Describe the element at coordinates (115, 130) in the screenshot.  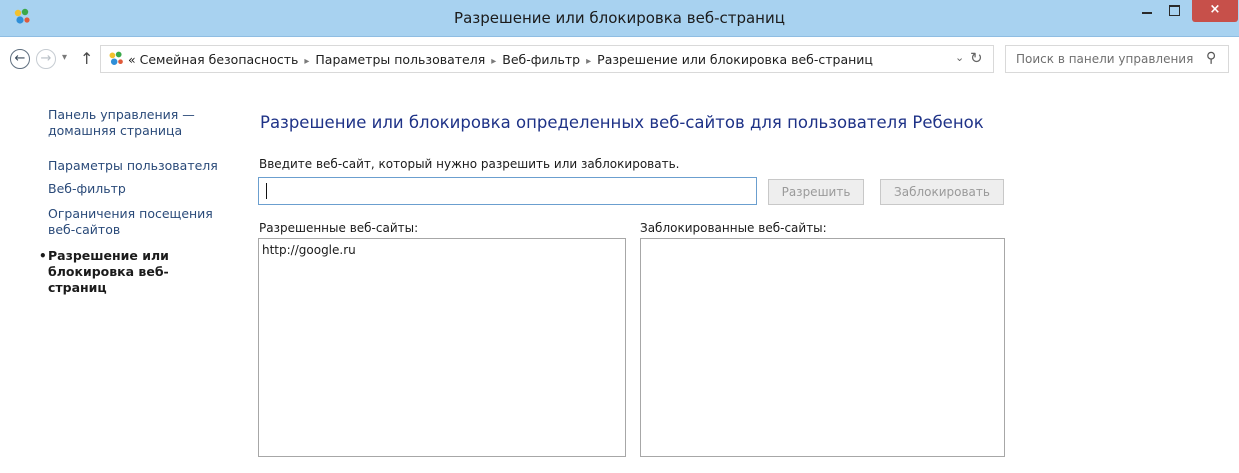
I see `sidebar-item-label: домашняя страница` at that location.